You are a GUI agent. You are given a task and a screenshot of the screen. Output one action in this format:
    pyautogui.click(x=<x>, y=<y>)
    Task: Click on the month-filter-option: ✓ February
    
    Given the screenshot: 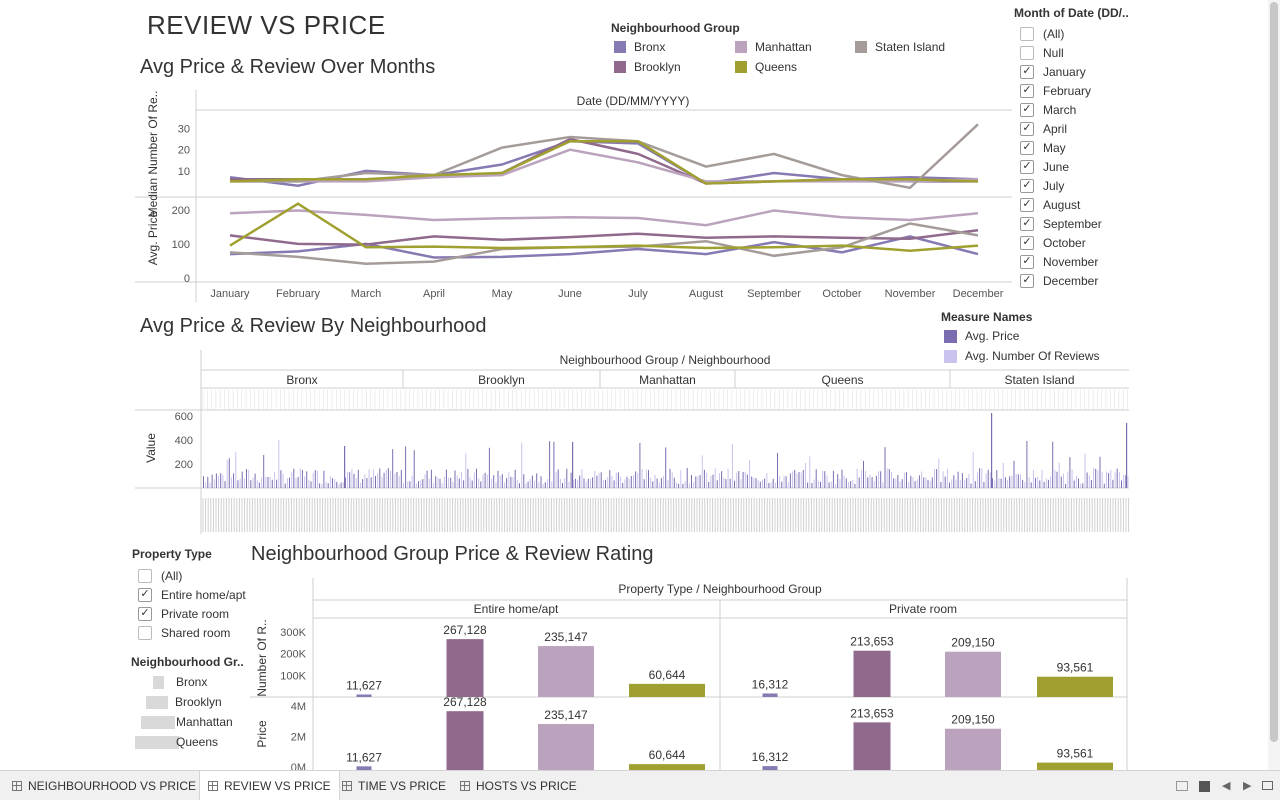 What is the action you would take?
    pyautogui.click(x=1061, y=90)
    